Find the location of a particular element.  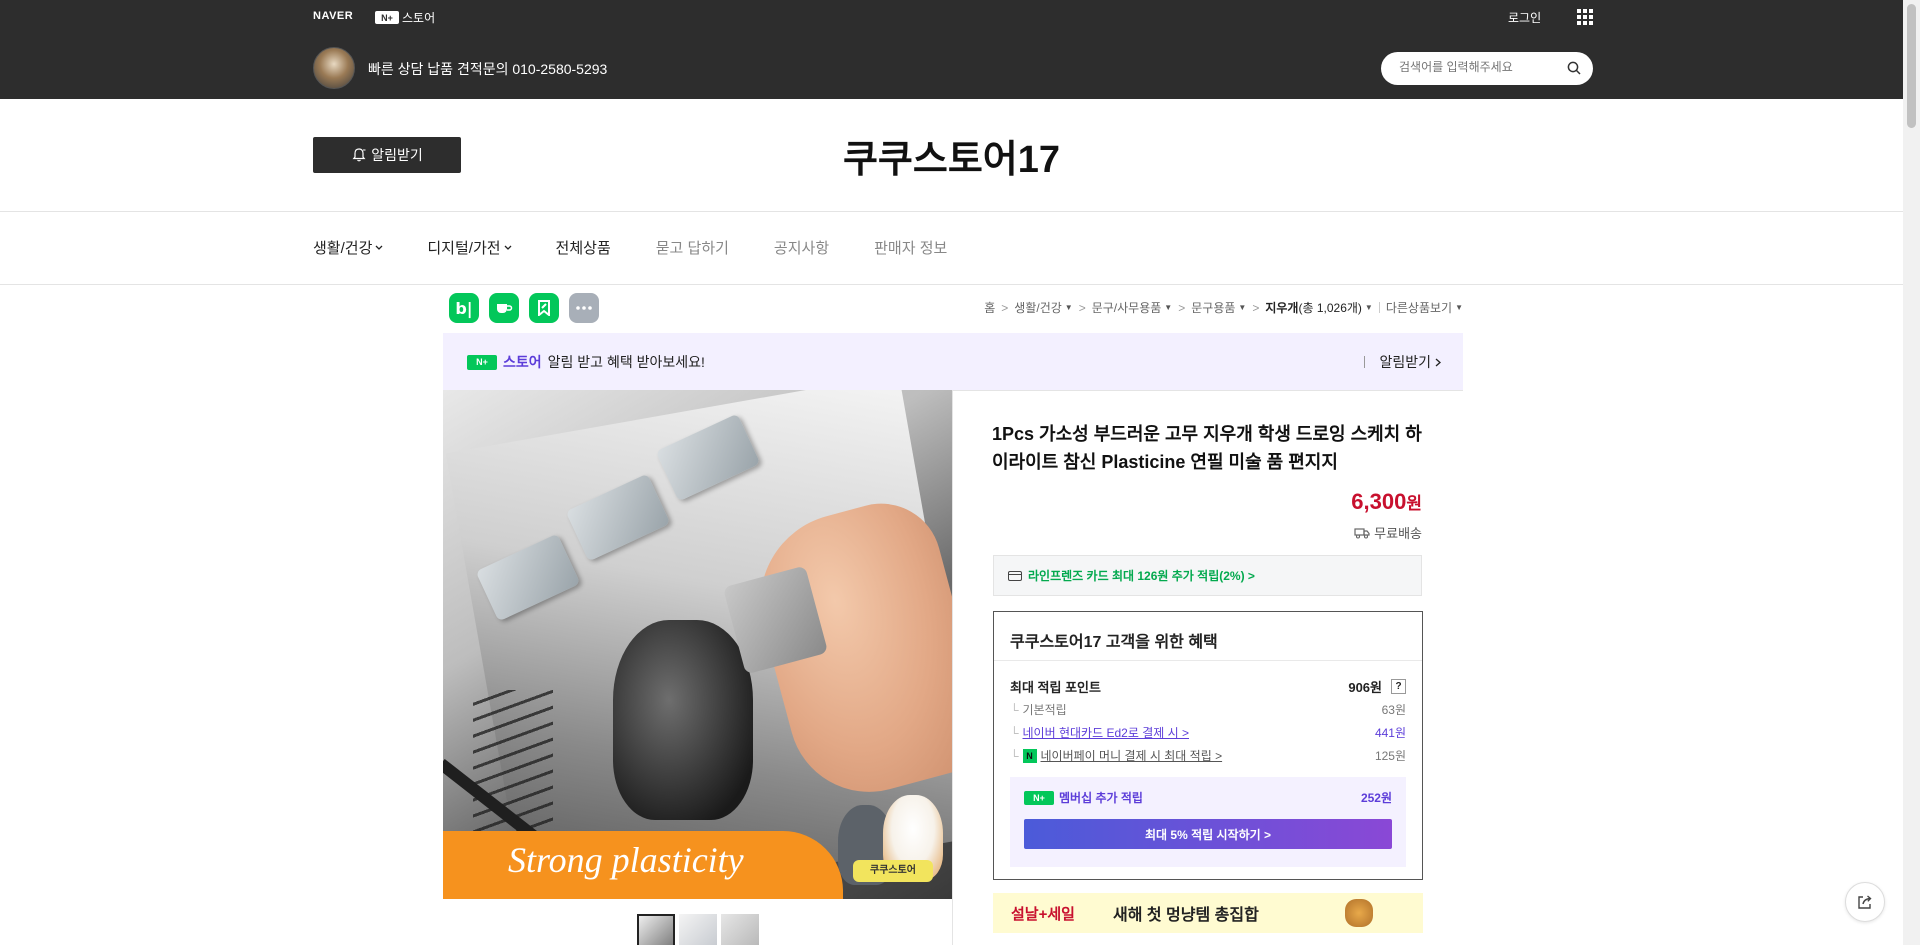

promo-message: N+ 스토어 알림 받고 혜택 받아보세요! is located at coordinates (586, 362).